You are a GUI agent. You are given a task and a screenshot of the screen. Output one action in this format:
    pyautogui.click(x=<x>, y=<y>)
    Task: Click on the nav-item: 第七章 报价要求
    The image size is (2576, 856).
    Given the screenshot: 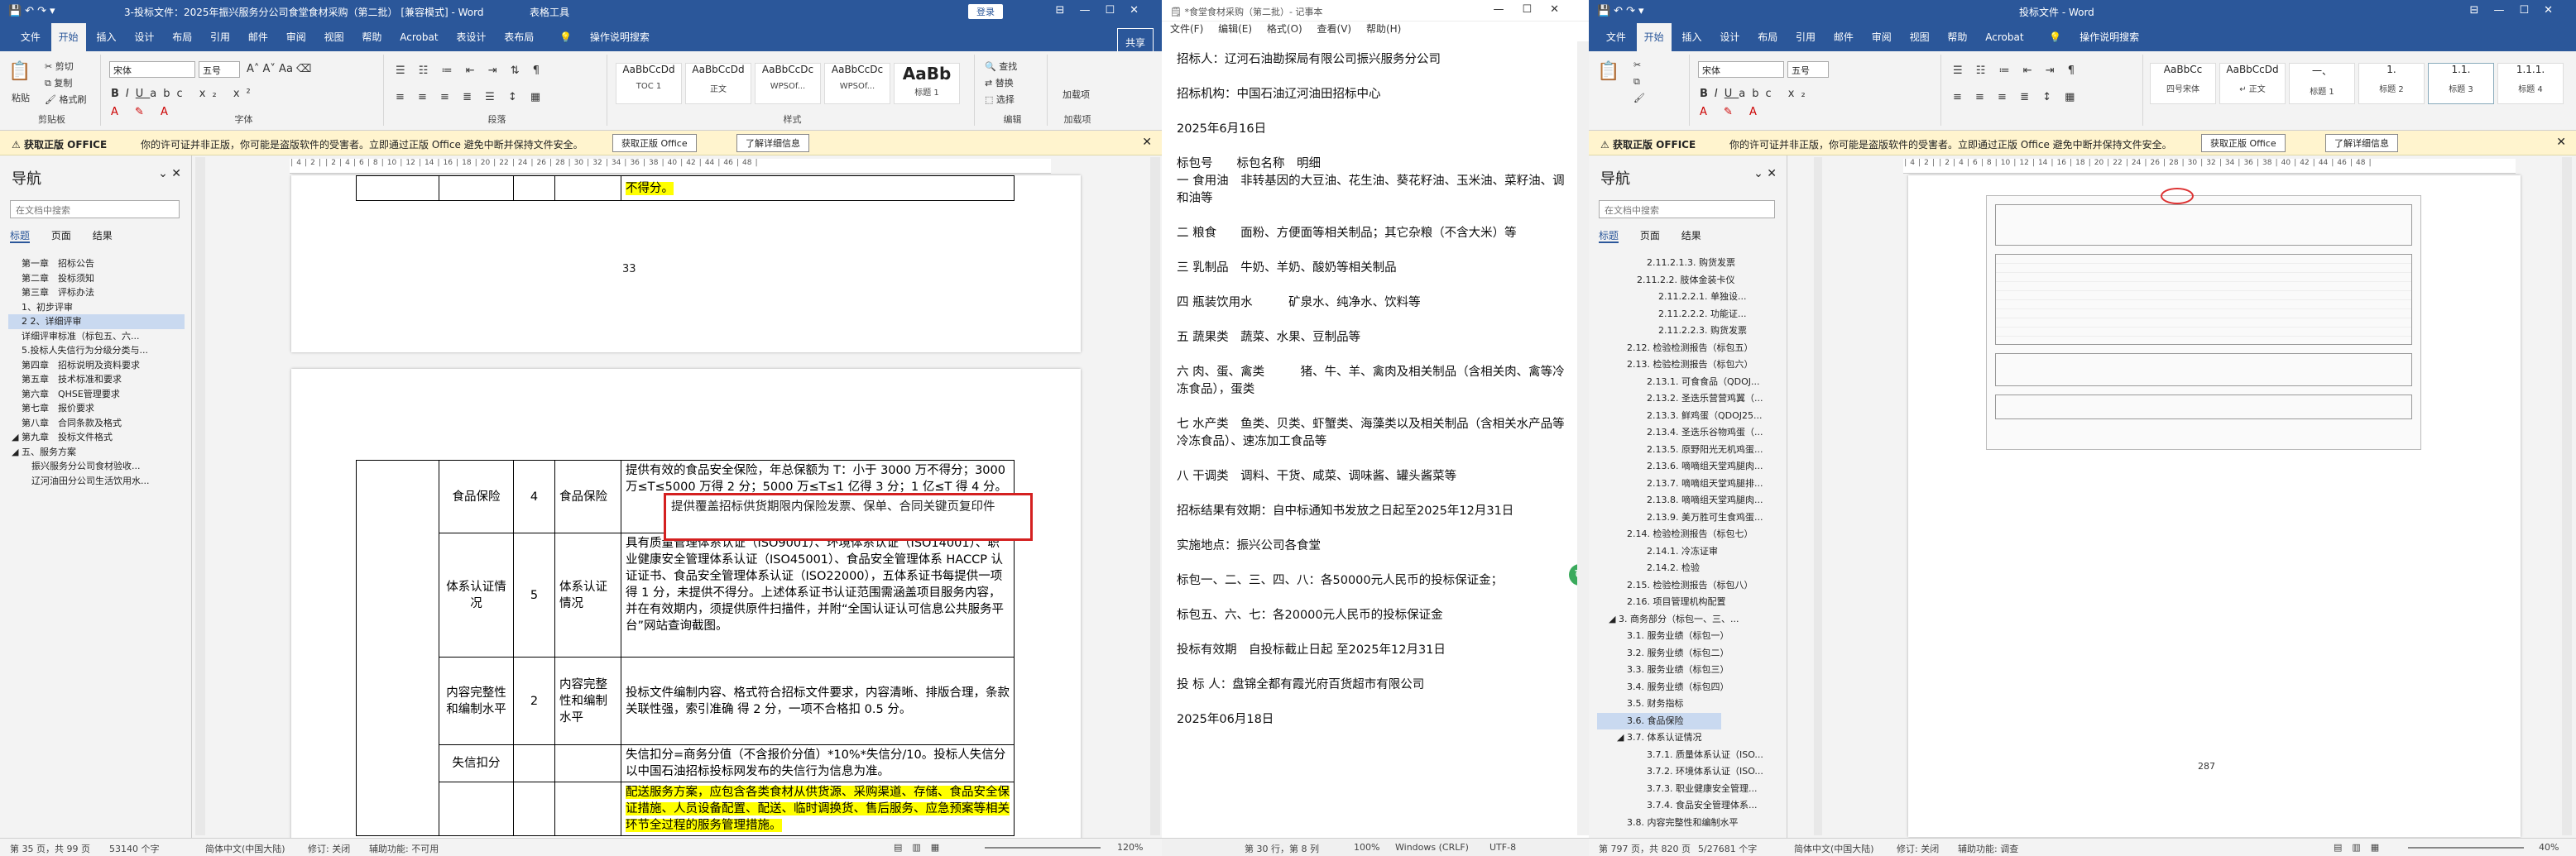 What is the action you would take?
    pyautogui.click(x=97, y=408)
    